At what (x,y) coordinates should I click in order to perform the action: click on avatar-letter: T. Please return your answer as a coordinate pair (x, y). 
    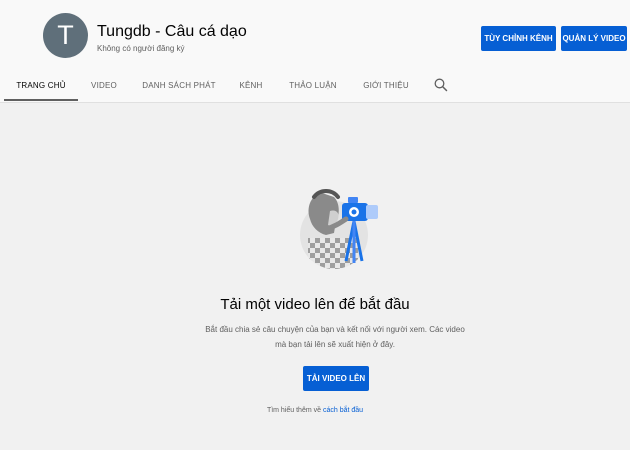
    Looking at the image, I should click on (65, 35).